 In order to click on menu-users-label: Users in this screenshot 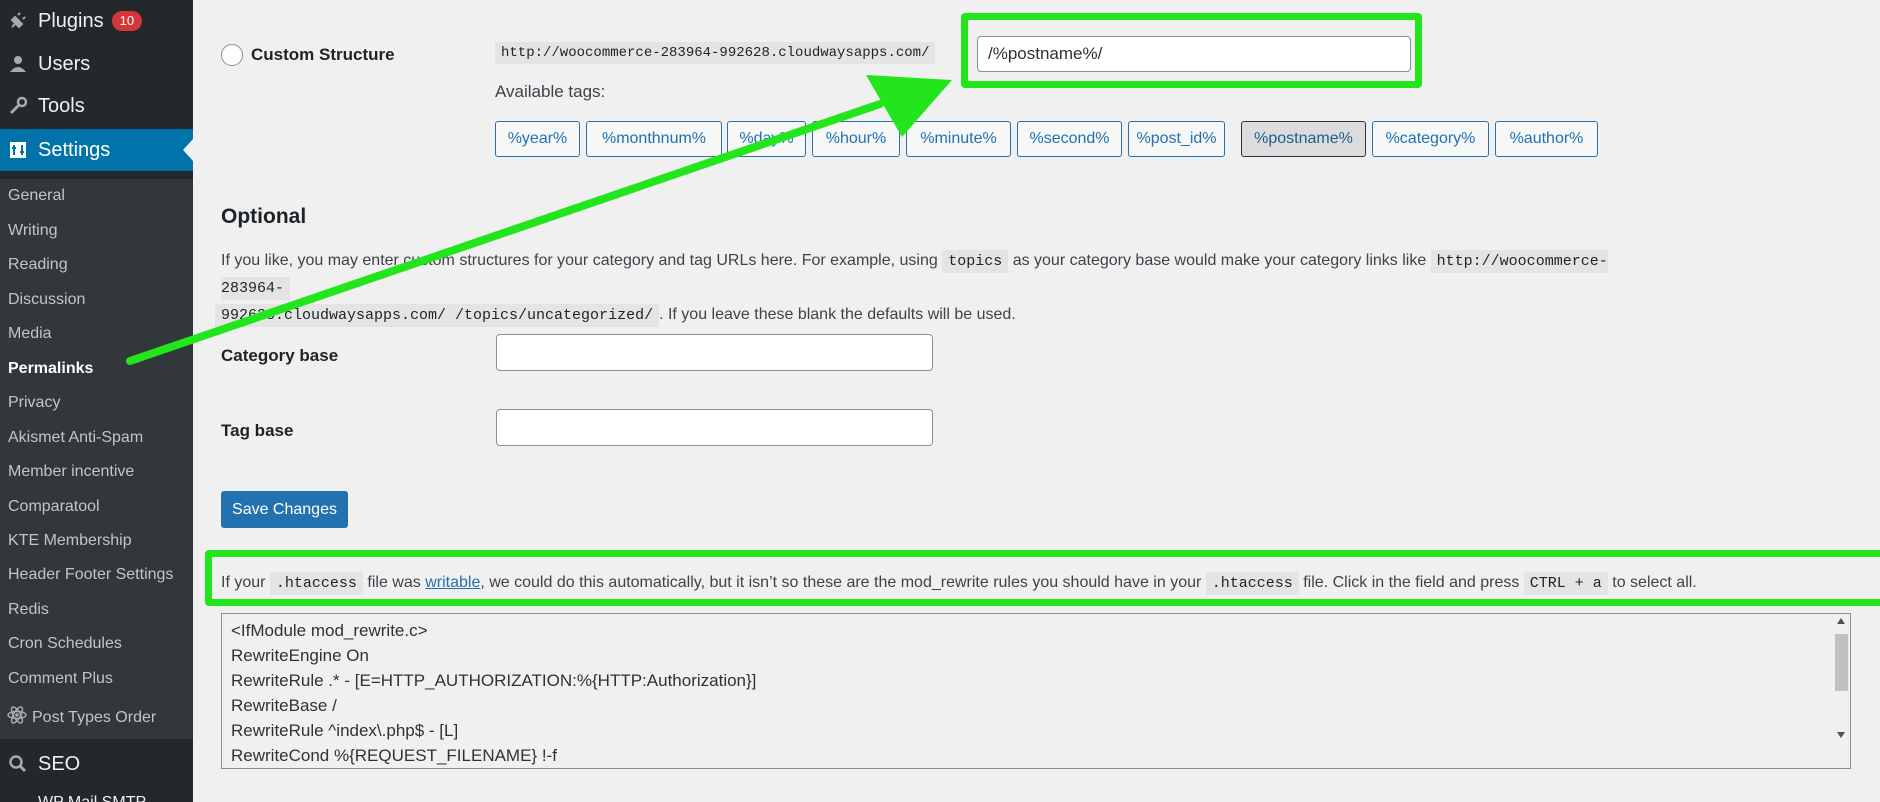, I will do `click(64, 63)`.